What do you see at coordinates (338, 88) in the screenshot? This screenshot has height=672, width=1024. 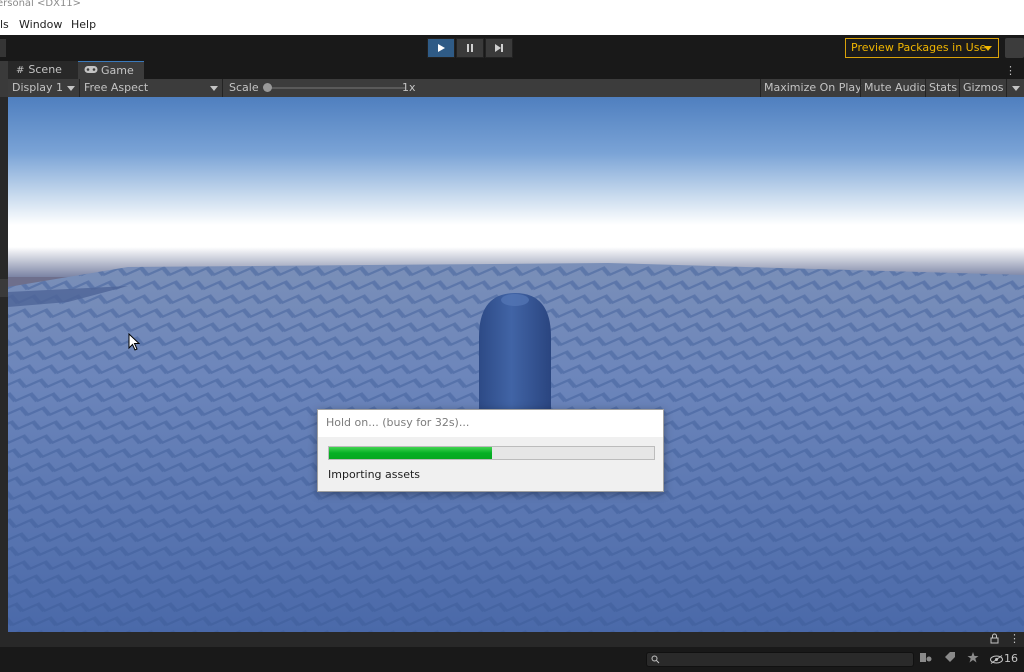 I see `scale-slider-track` at bounding box center [338, 88].